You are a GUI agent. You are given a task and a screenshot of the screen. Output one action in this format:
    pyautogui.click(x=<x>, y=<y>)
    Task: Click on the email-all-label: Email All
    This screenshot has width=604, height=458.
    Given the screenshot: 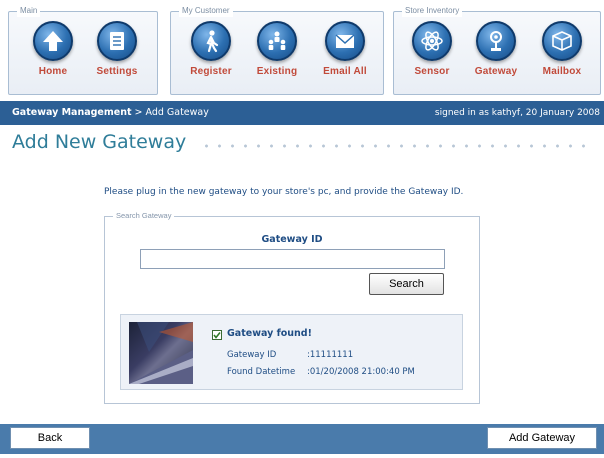 What is the action you would take?
    pyautogui.click(x=345, y=71)
    